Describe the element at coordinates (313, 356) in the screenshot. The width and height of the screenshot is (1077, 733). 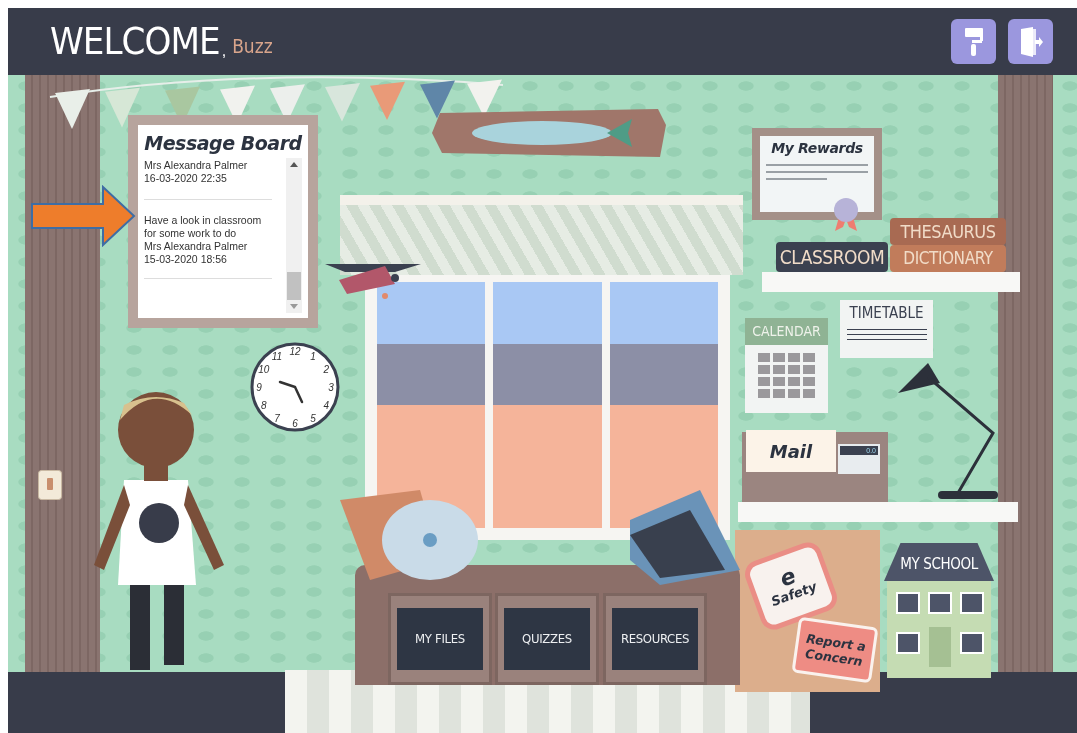
I see `clock-numeral: 1` at that location.